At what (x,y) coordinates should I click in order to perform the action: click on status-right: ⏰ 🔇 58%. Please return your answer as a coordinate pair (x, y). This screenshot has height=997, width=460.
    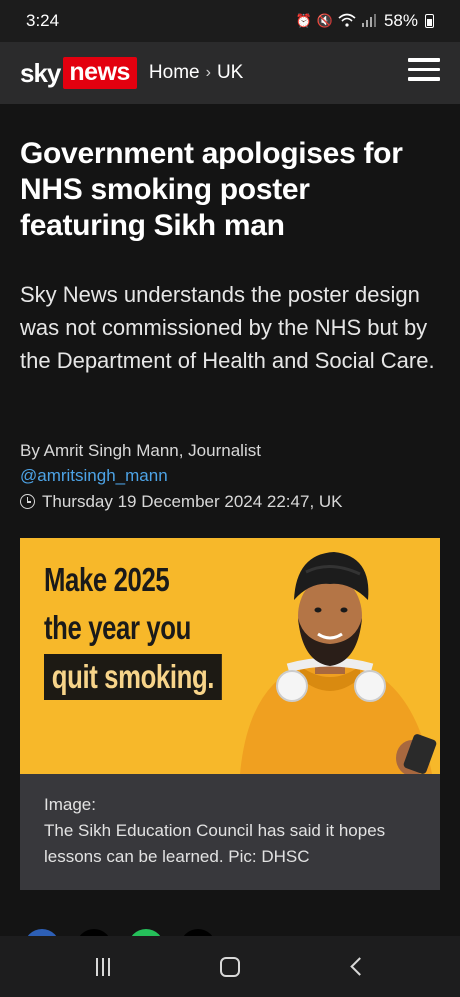
    Looking at the image, I should click on (365, 21).